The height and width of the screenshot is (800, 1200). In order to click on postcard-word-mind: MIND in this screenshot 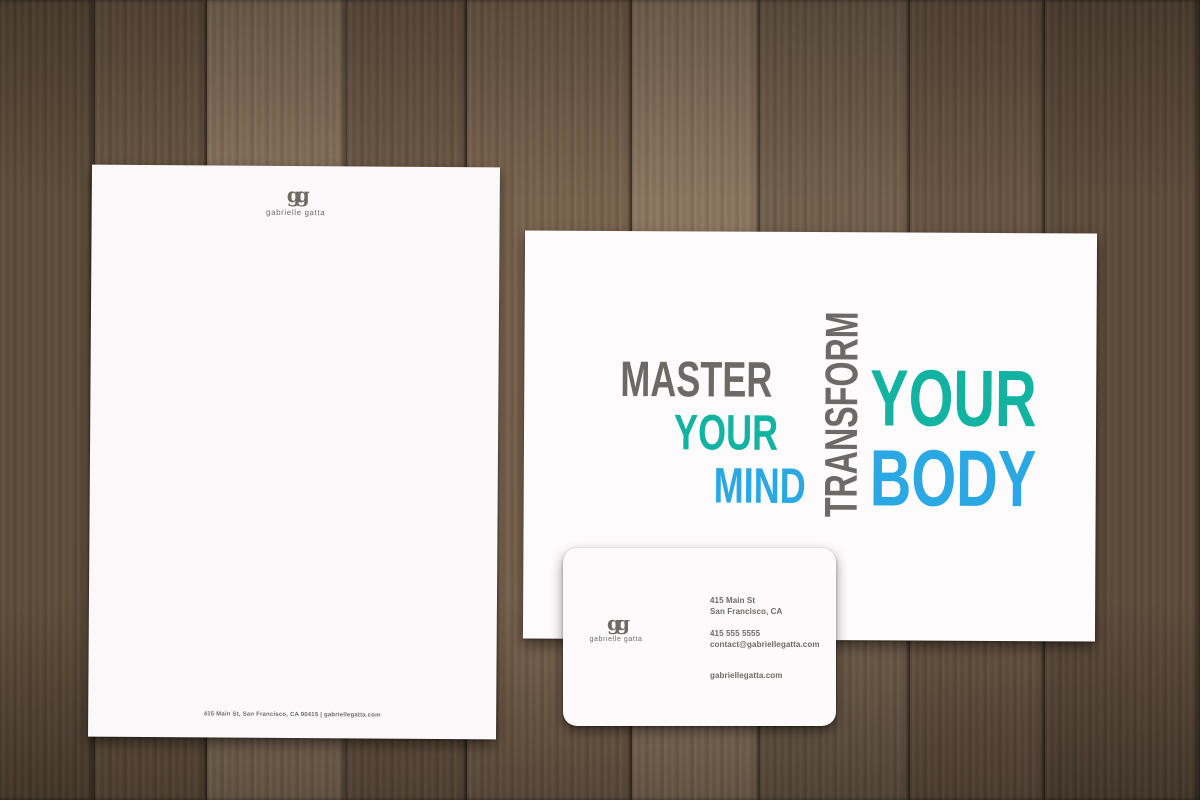, I will do `click(759, 485)`.